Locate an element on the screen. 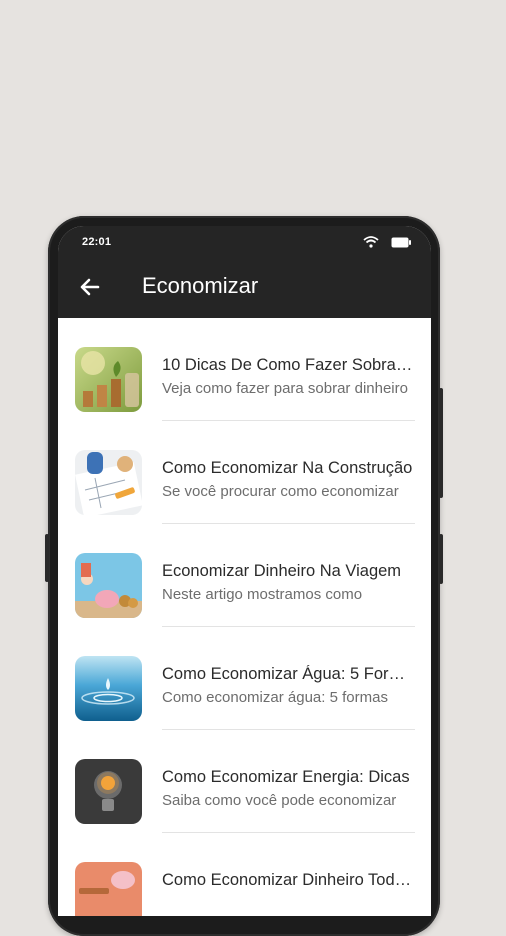  article-title: Economizar Dinheiro Na Viagem is located at coordinates (282, 571).